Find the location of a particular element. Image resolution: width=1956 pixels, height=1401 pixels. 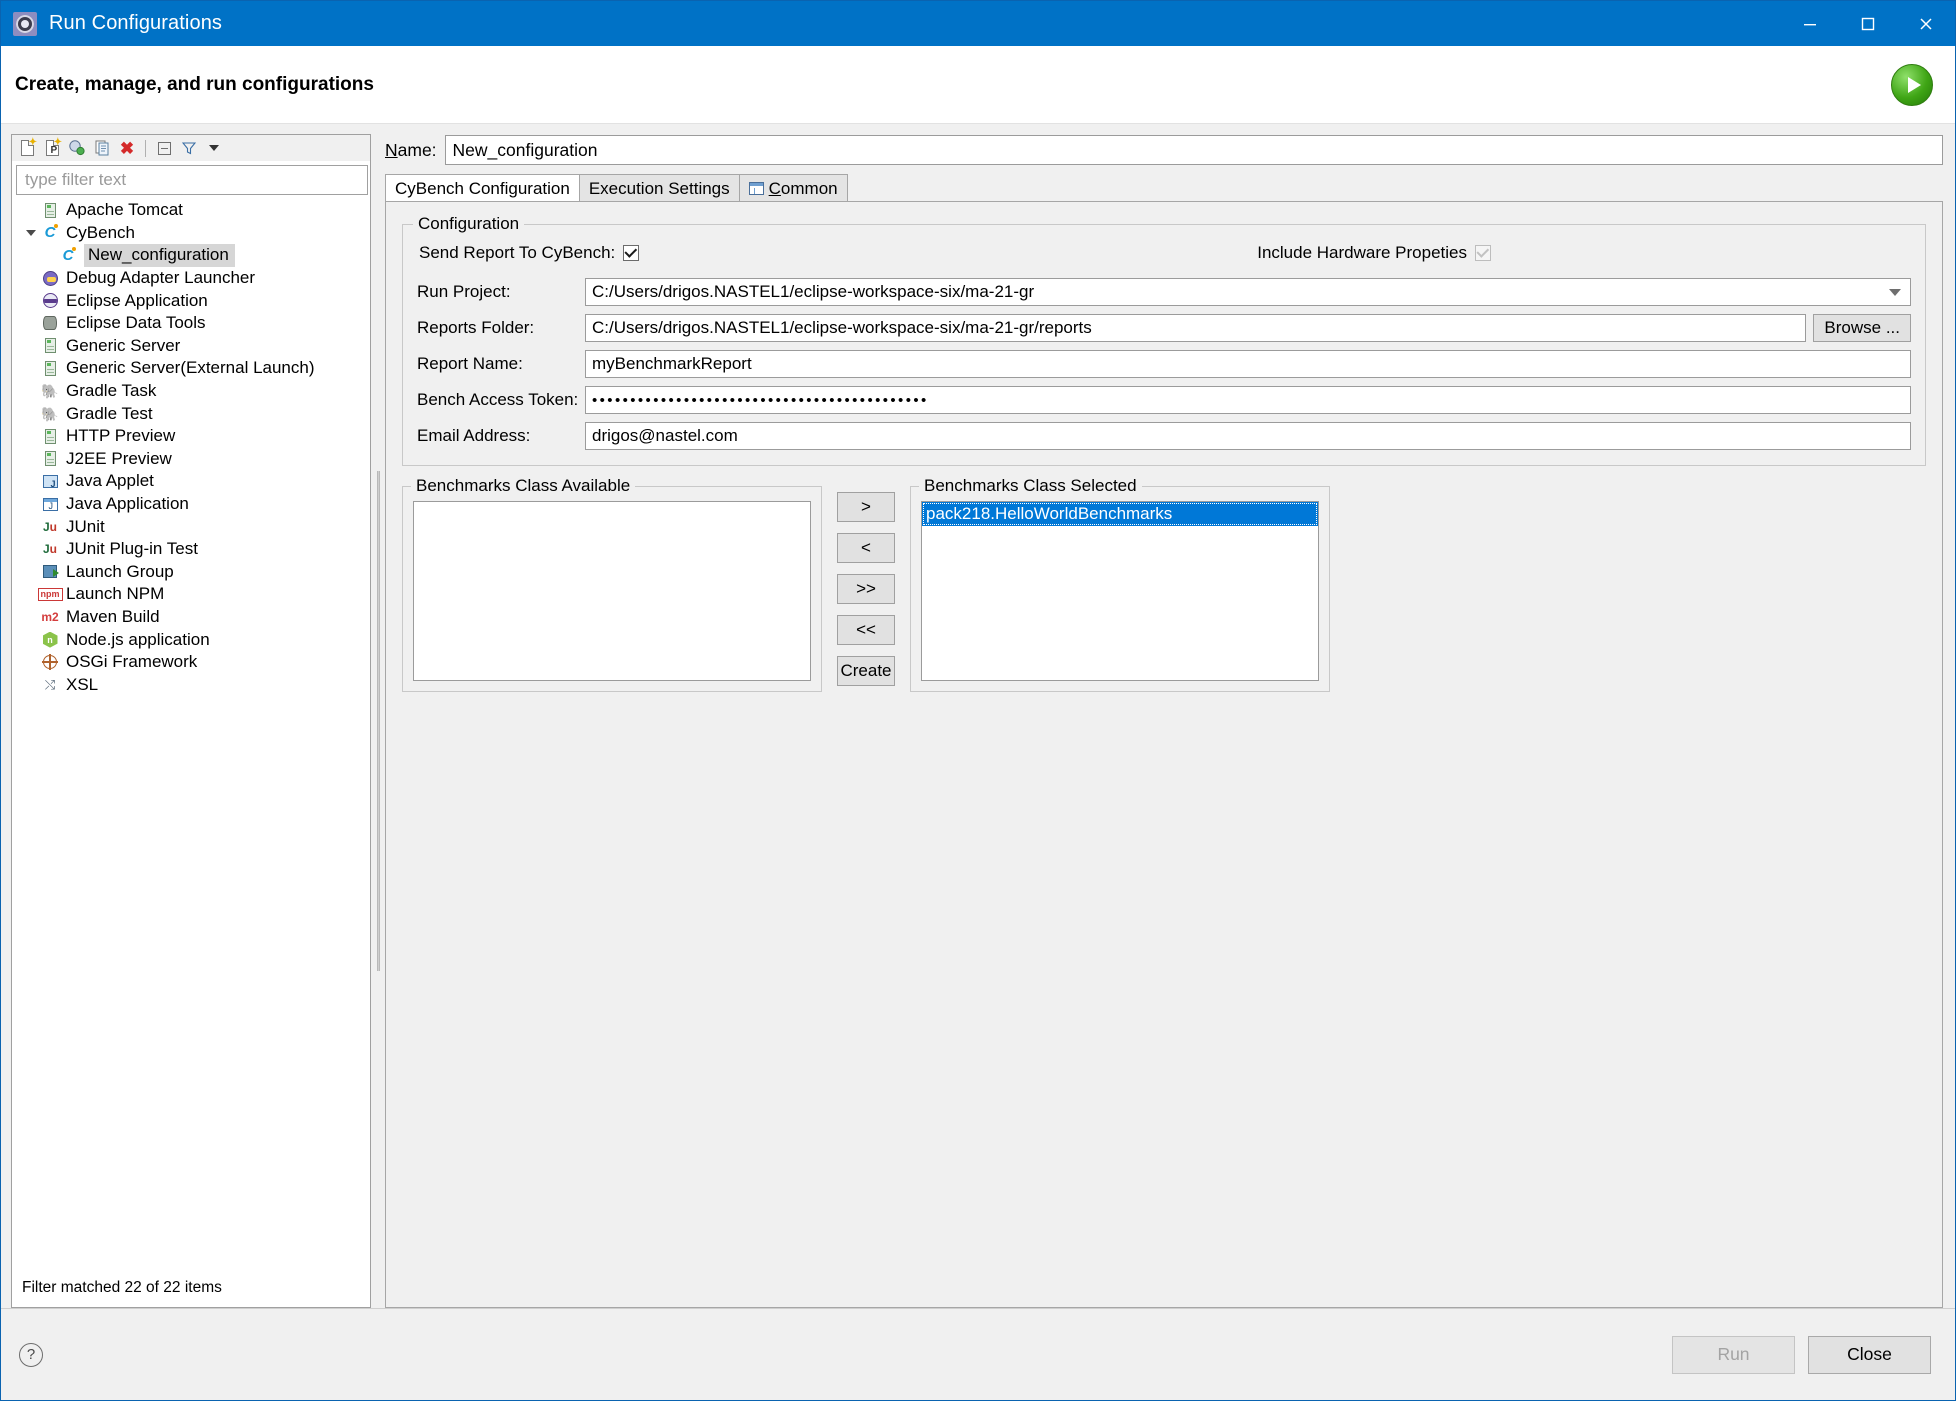

tree-item-launch-group: Launch Group is located at coordinates (191, 572).